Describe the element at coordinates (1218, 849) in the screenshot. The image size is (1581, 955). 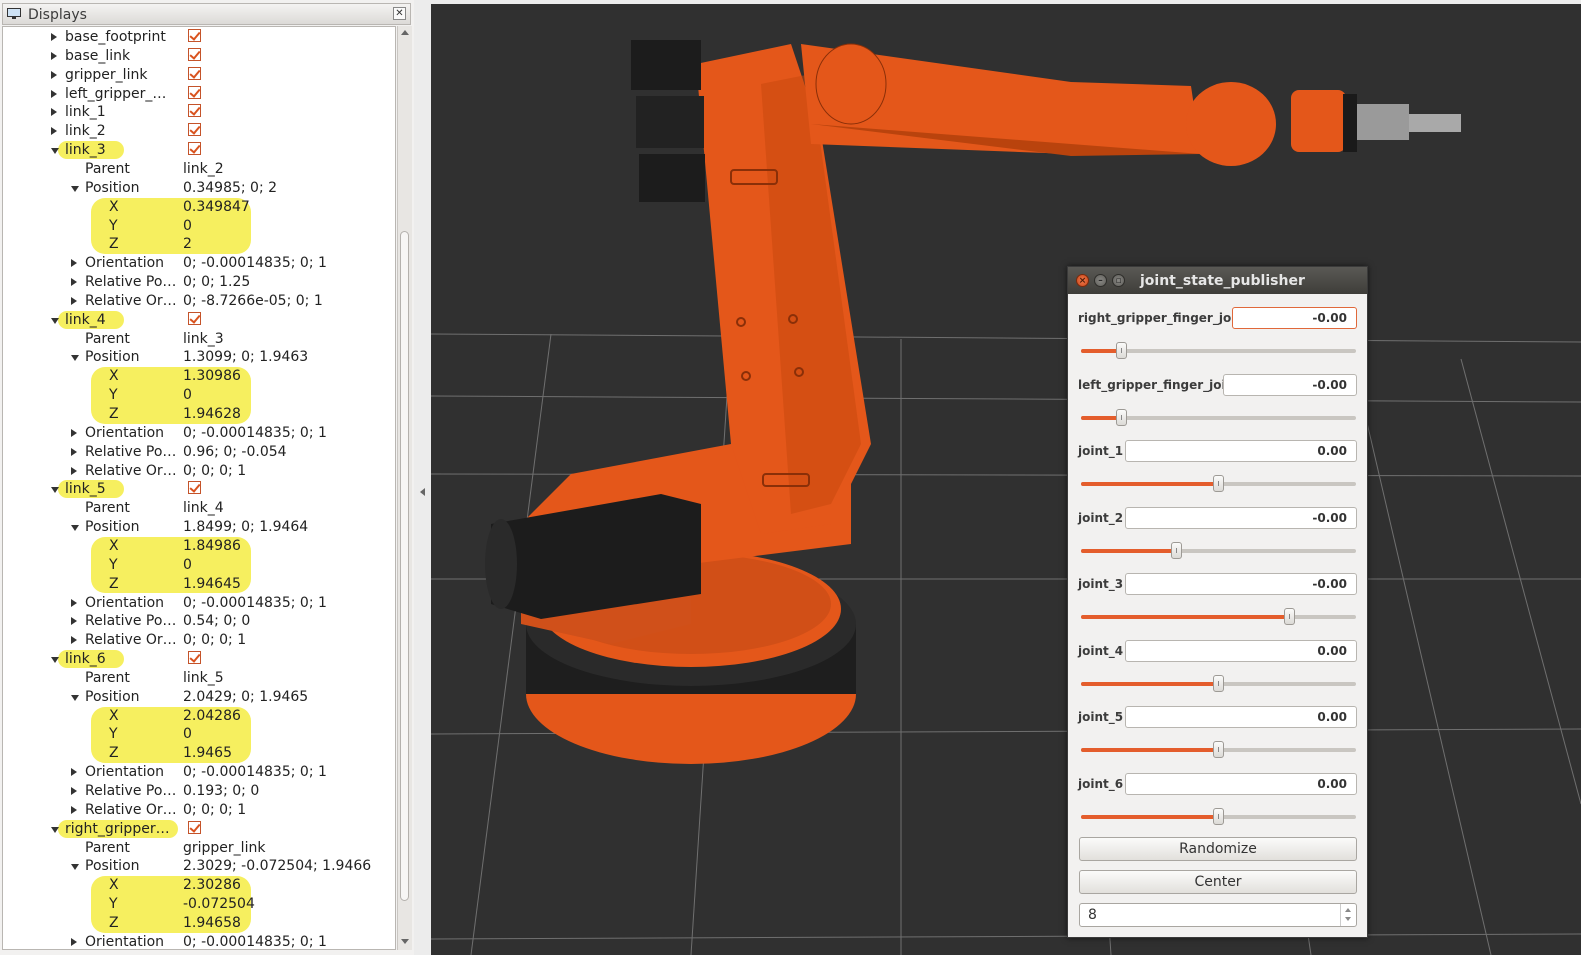
I see `randomize-button: Randomize` at that location.